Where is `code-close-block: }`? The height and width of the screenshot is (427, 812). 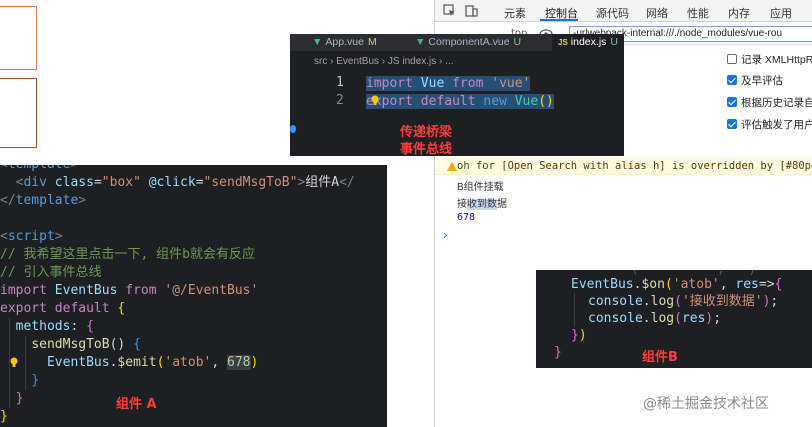 code-close-block: } is located at coordinates (558, 352).